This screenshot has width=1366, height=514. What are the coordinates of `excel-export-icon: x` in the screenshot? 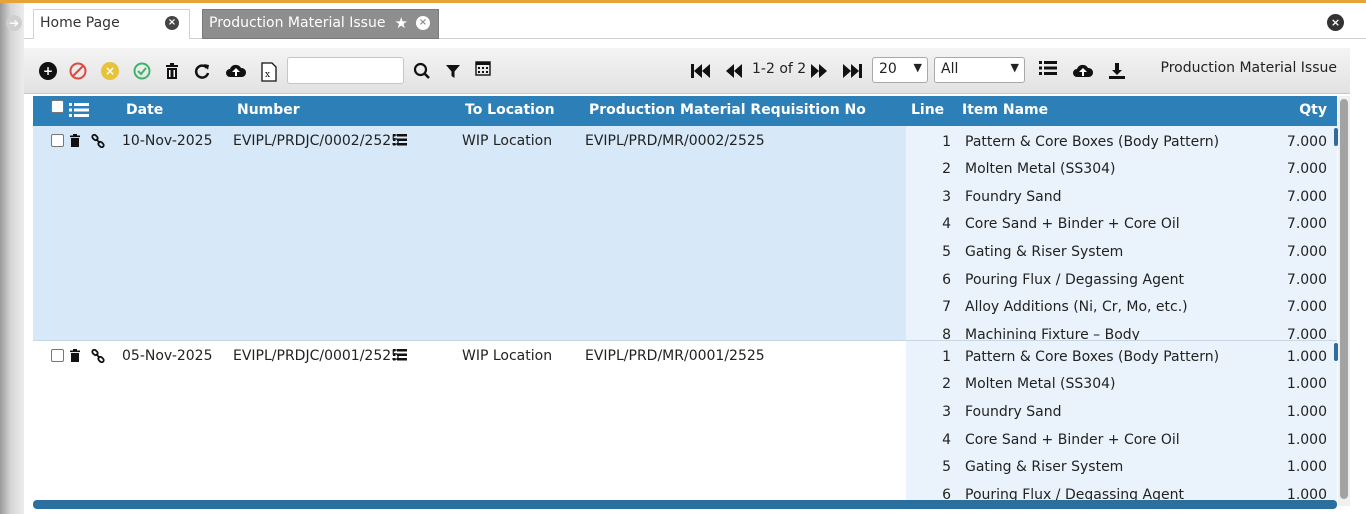 It's located at (269, 72).